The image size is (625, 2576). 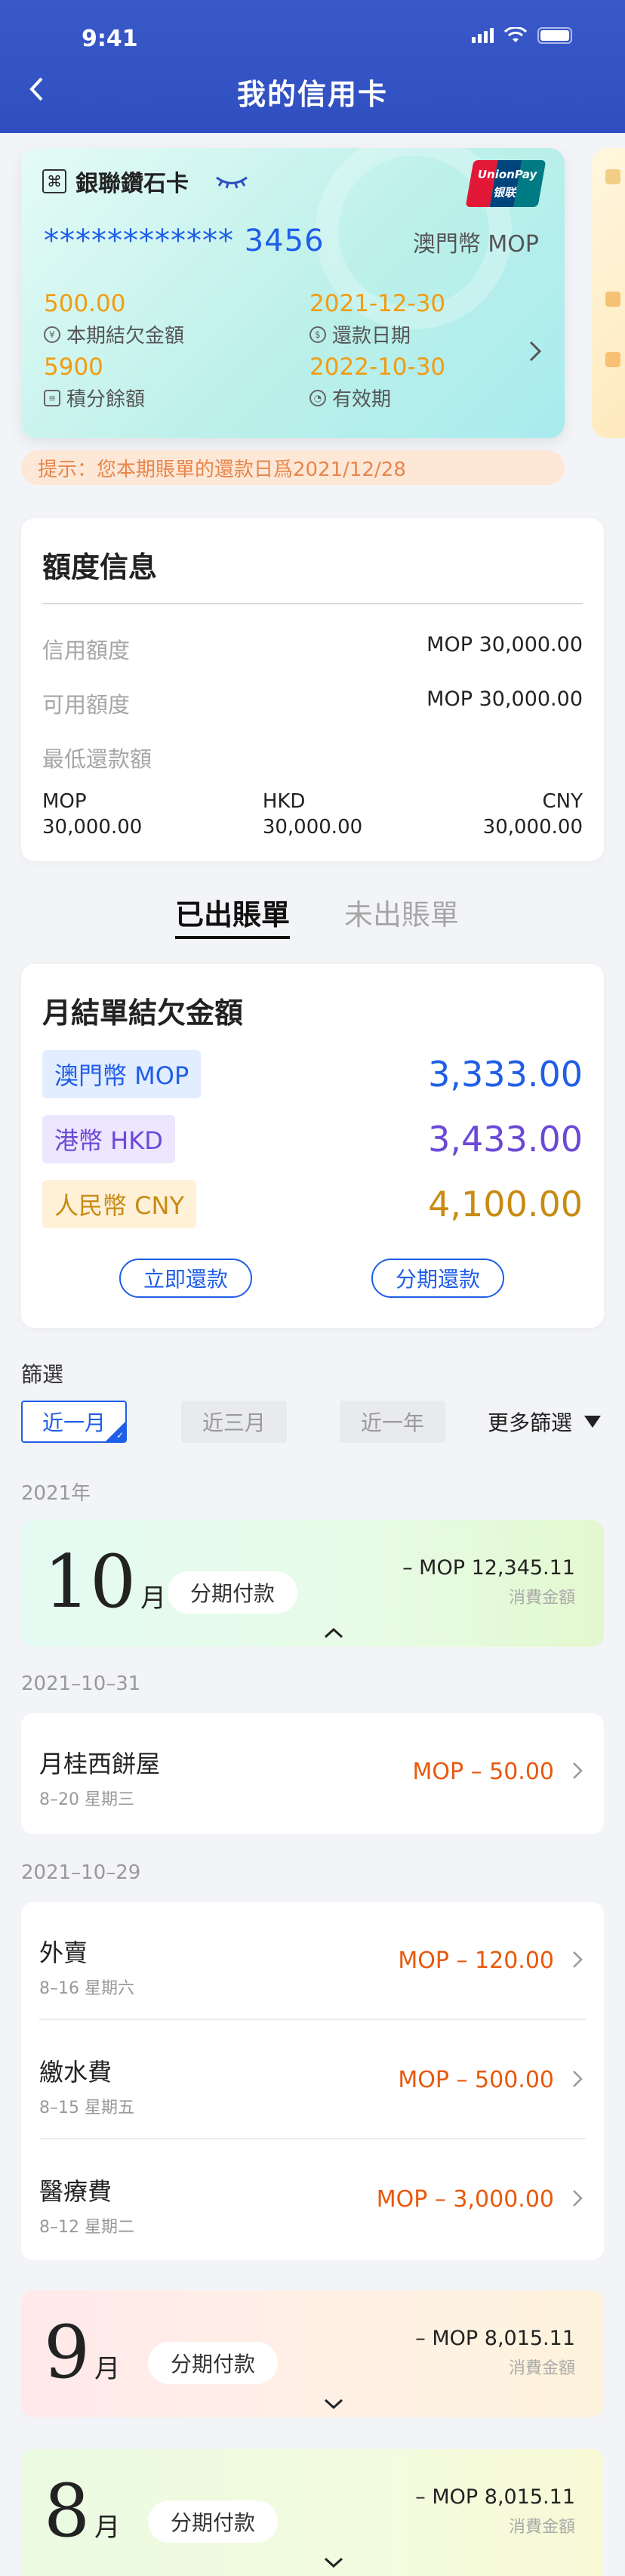 What do you see at coordinates (593, 1422) in the screenshot?
I see `triangle-down-icon` at bounding box center [593, 1422].